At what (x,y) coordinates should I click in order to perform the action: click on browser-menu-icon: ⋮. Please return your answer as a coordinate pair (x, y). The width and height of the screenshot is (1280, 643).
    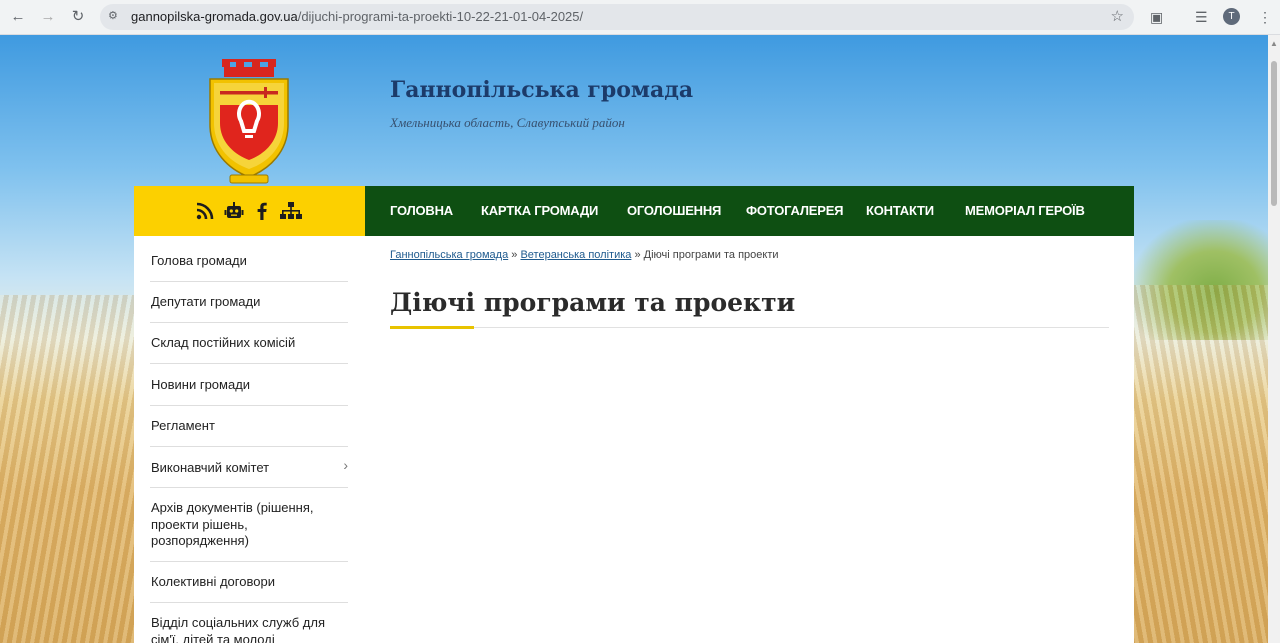
    Looking at the image, I should click on (1265, 17).